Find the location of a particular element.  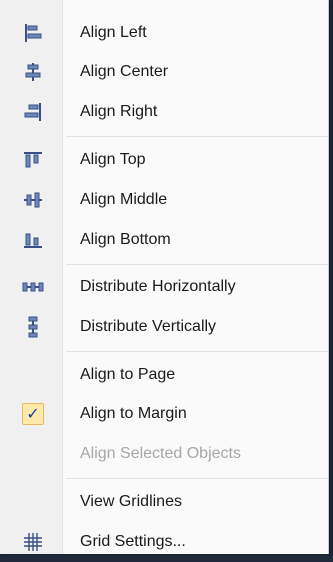

menu-item-align-to-page: Align to Page is located at coordinates (164, 375).